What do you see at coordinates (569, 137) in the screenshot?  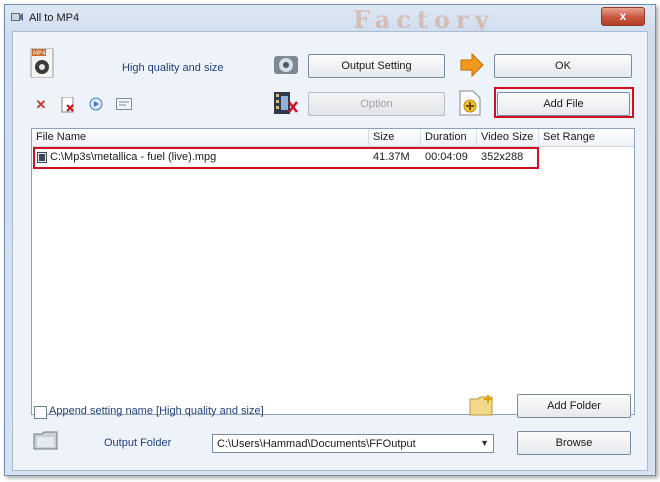 I see `column-header-set-range: Set Range` at bounding box center [569, 137].